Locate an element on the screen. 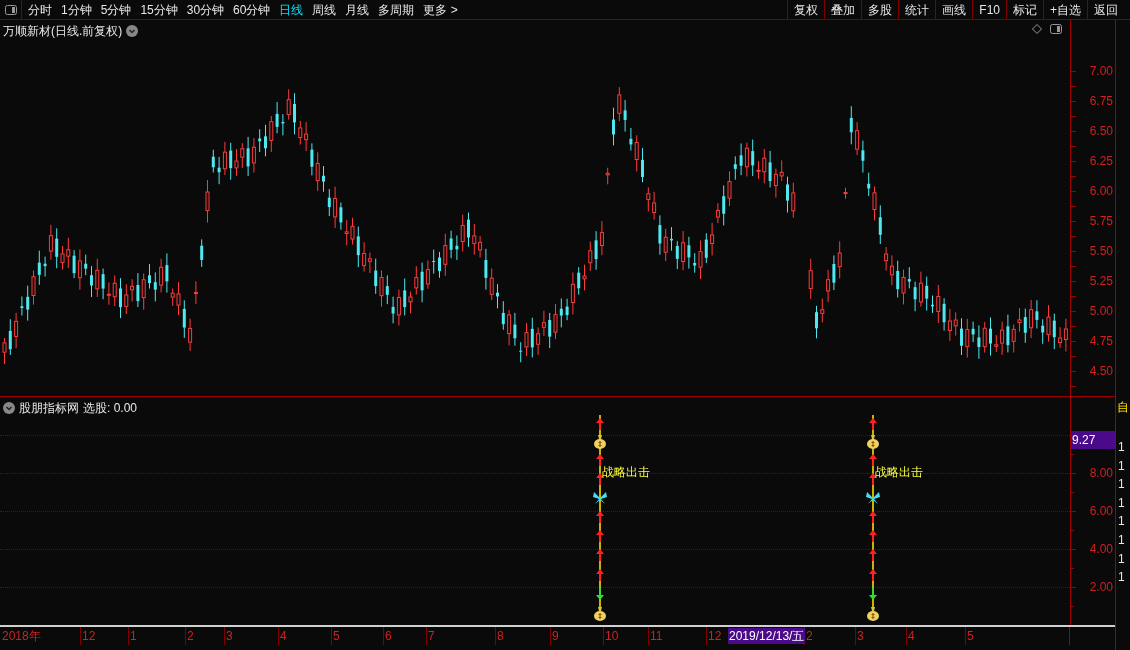  price-label: 6.00 is located at coordinates (1101, 191).